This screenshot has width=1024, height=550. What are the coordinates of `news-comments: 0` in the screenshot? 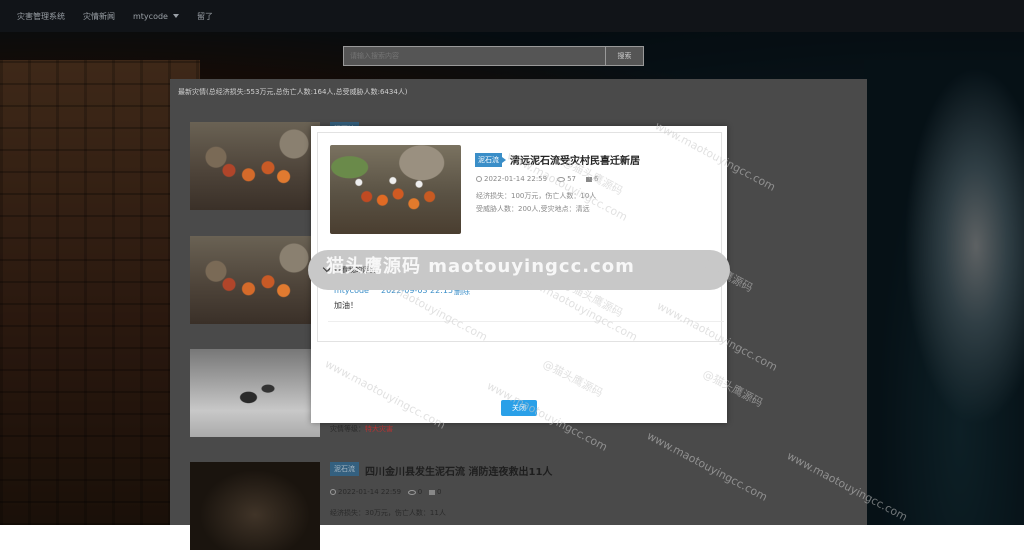 It's located at (439, 492).